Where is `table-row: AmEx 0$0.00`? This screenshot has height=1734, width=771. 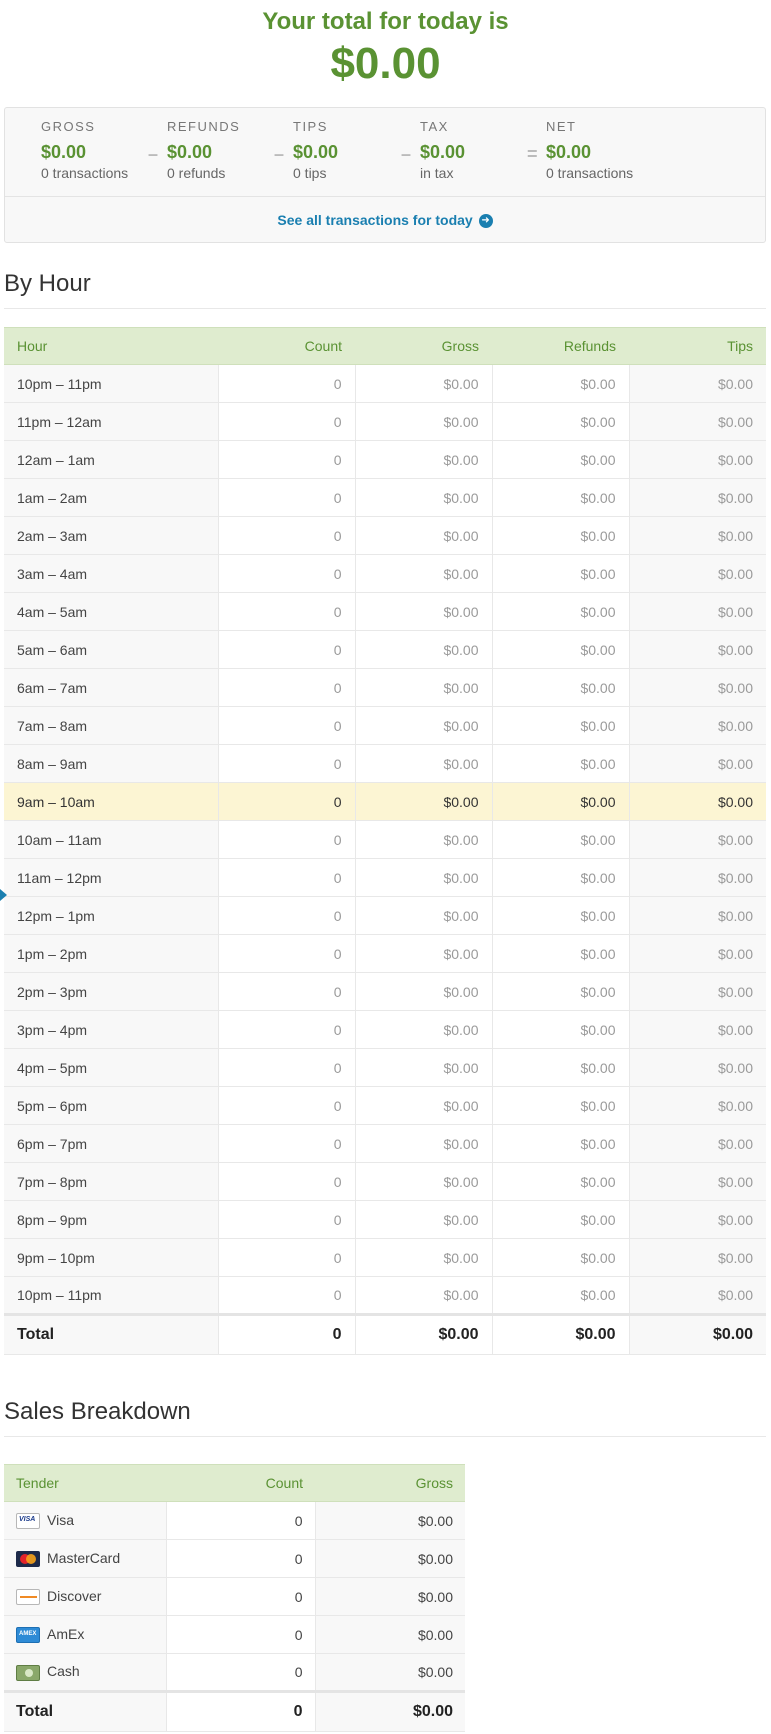 table-row: AmEx 0$0.00 is located at coordinates (234, 1634).